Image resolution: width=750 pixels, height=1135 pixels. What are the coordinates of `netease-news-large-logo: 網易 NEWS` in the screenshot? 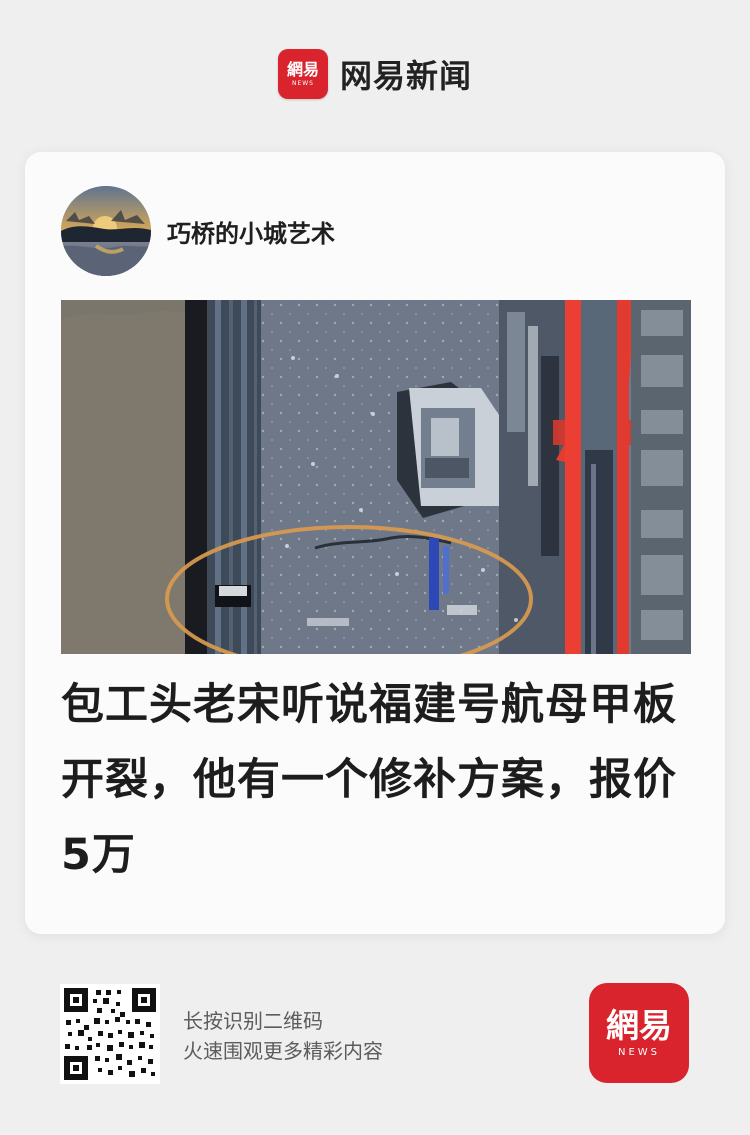 It's located at (639, 1033).